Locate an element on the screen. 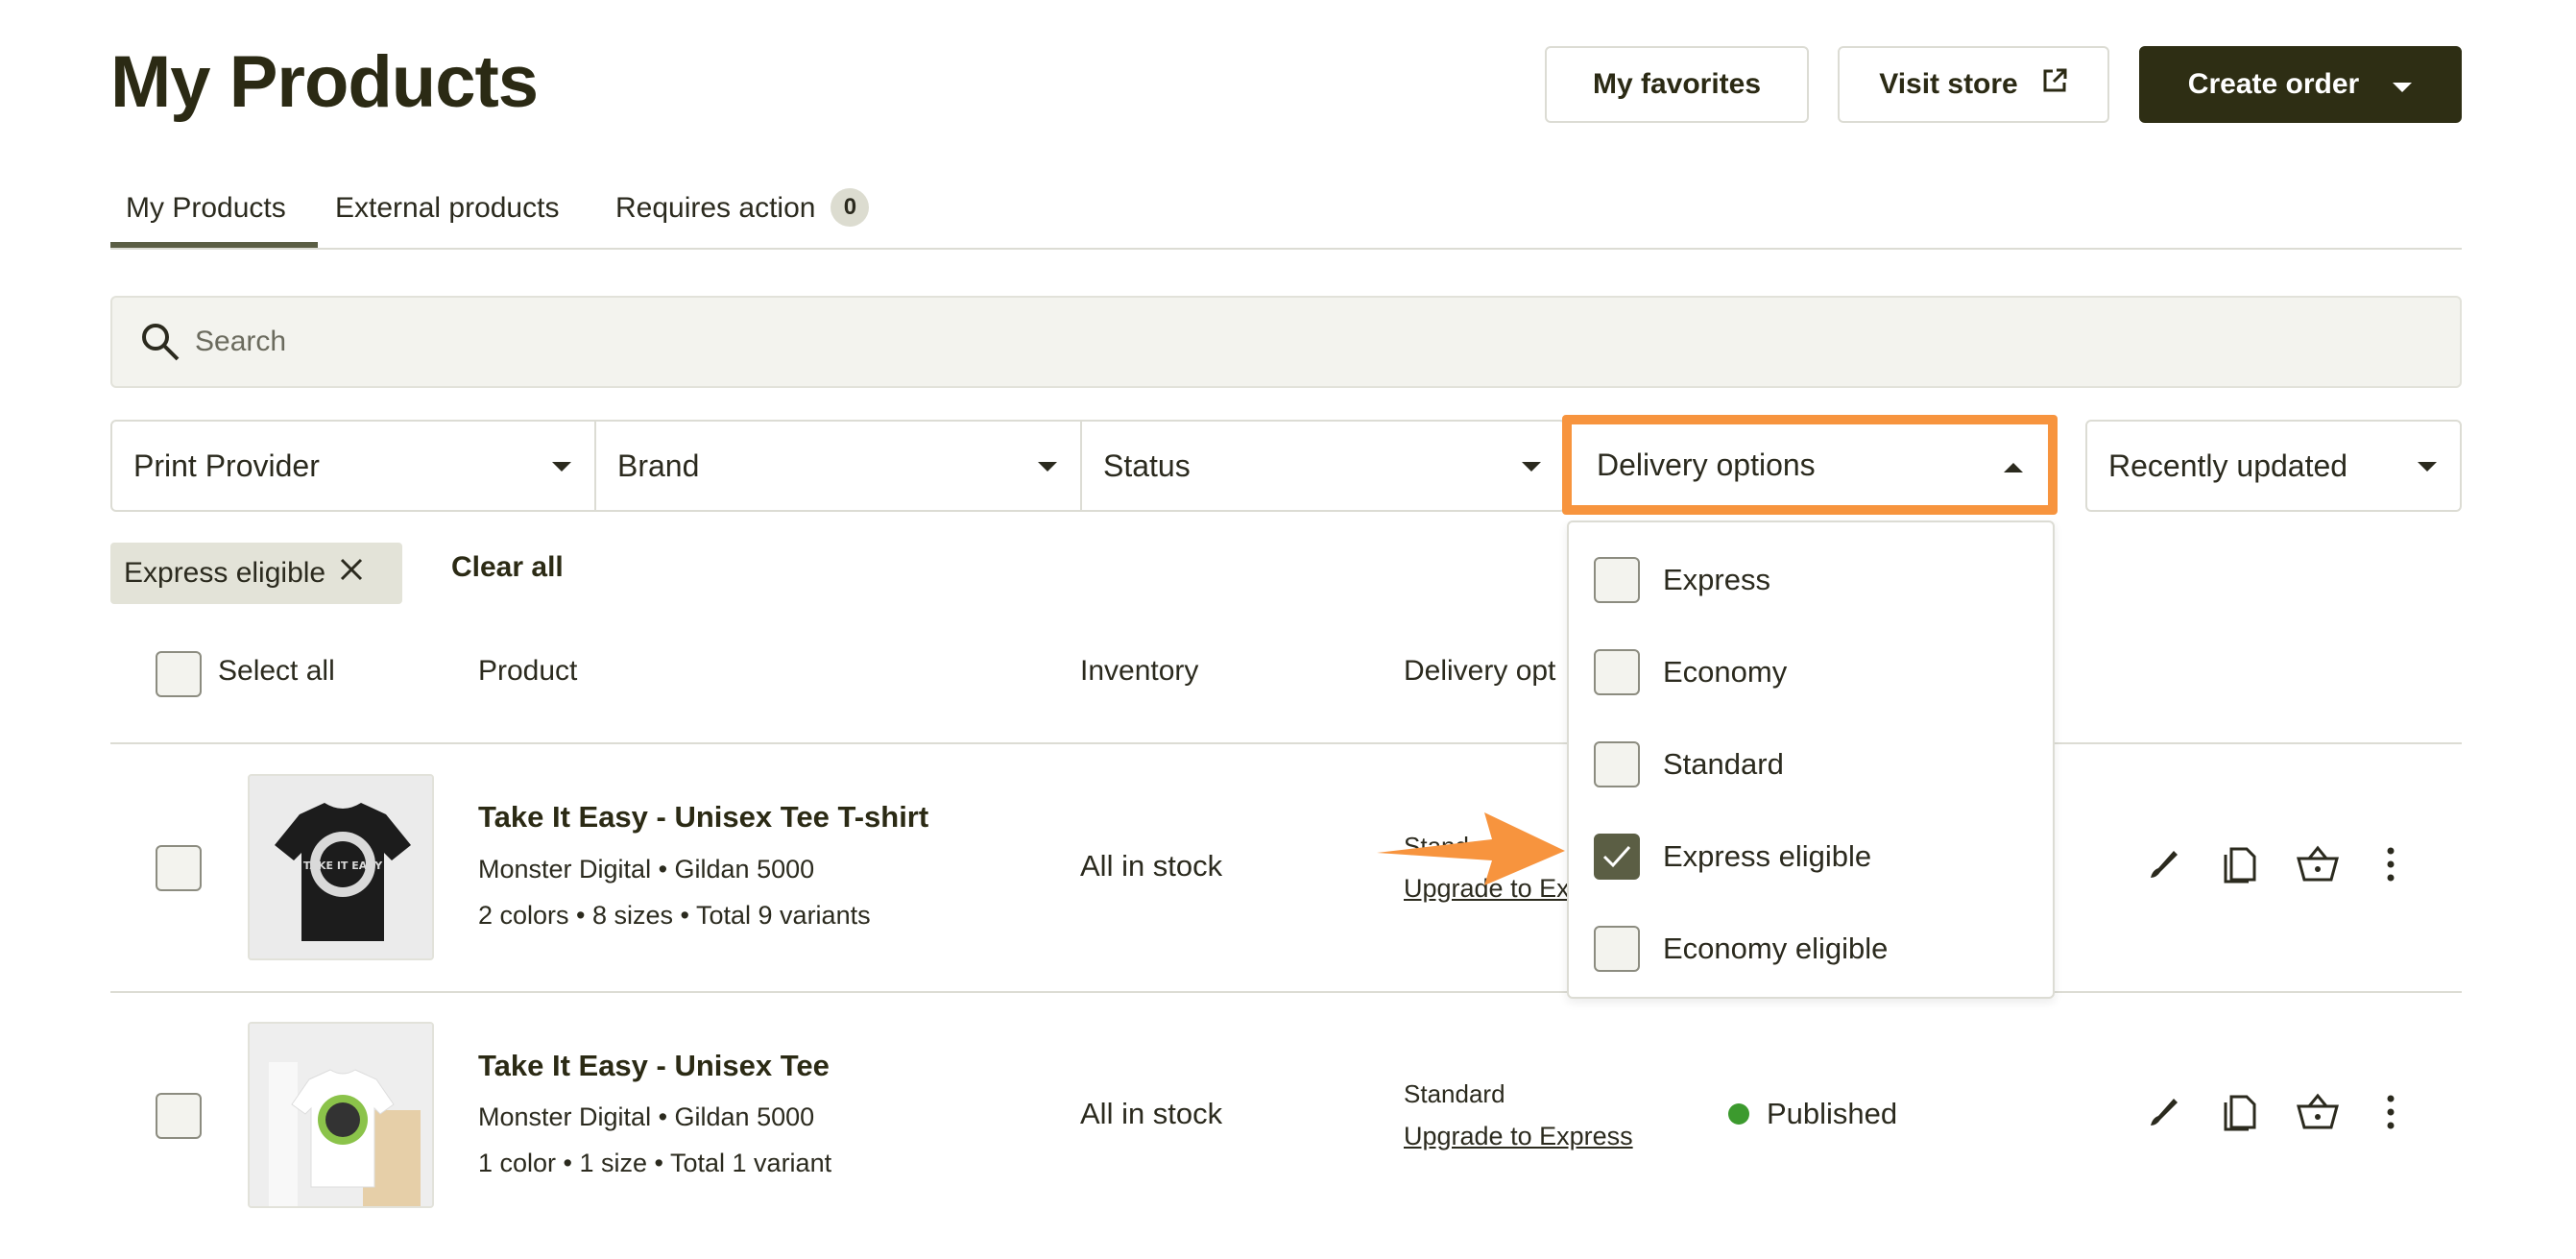 The image size is (2576, 1259). search-bar is located at coordinates (1286, 342).